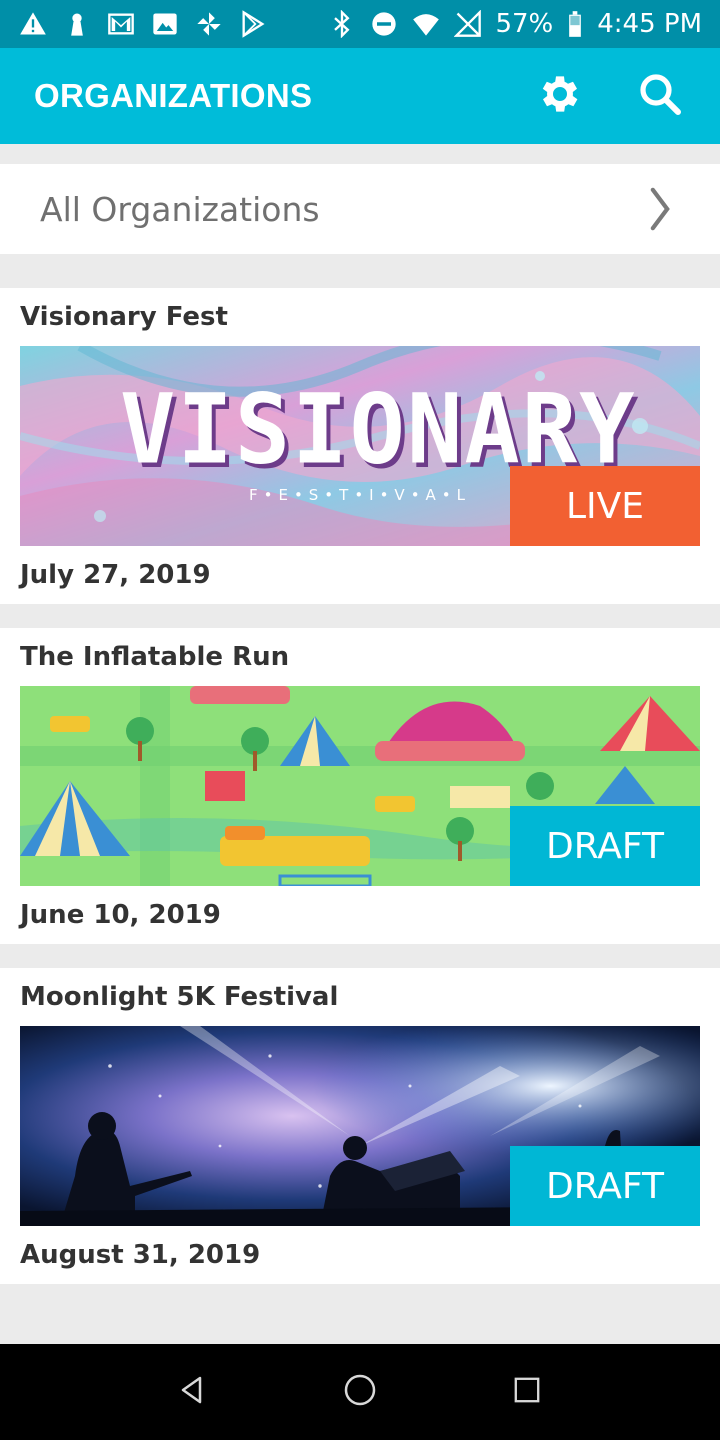  Describe the element at coordinates (575, 24) in the screenshot. I see `battery-icon` at that location.